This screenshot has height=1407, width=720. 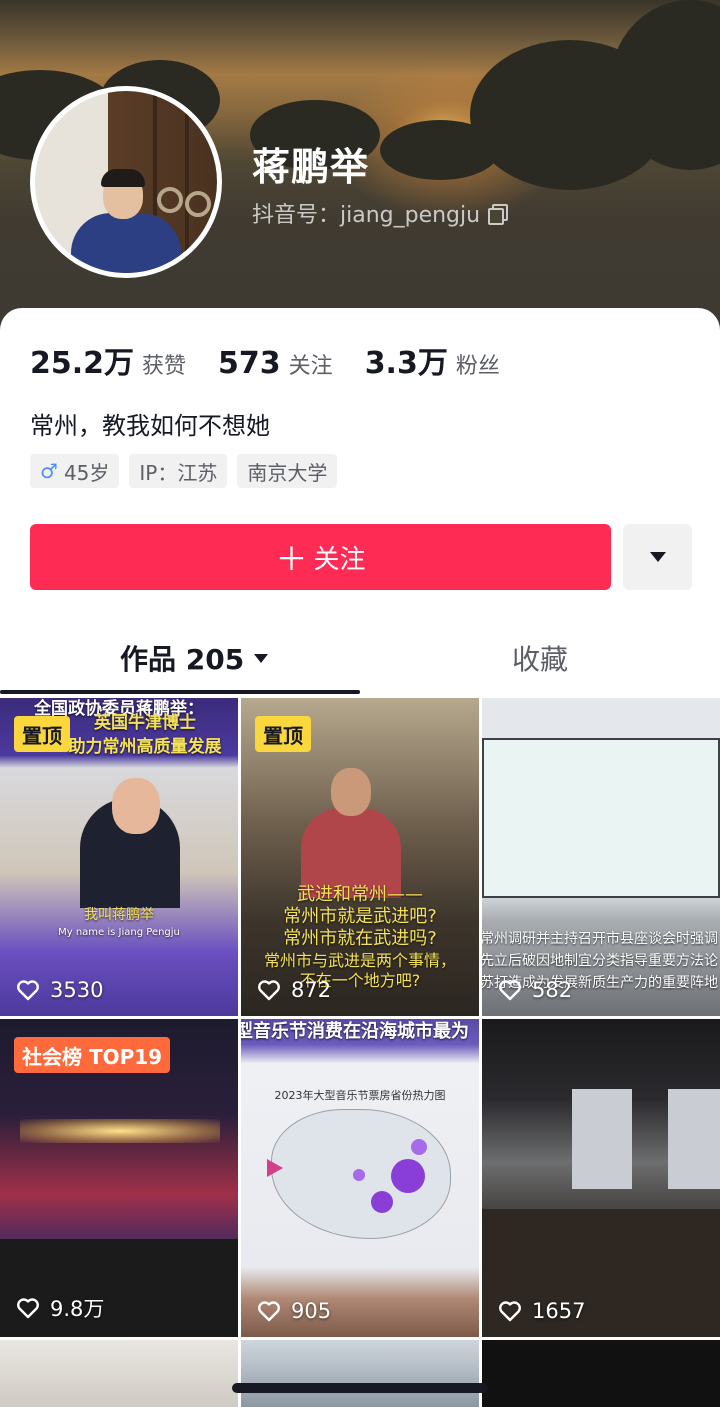 I want to click on stat-following-number: 573, so click(x=249, y=363).